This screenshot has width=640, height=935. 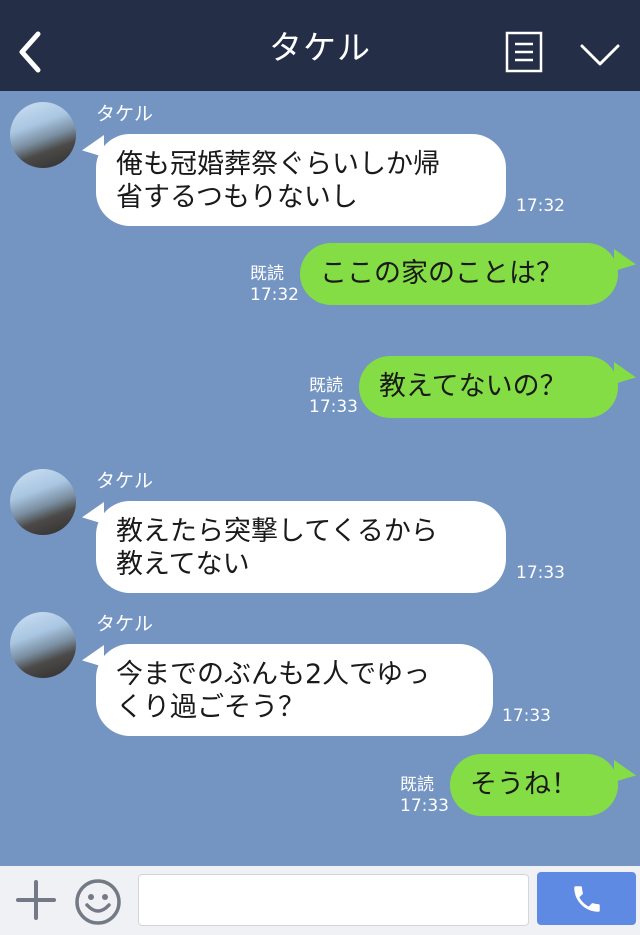 I want to click on menu-list-icon, so click(x=524, y=52).